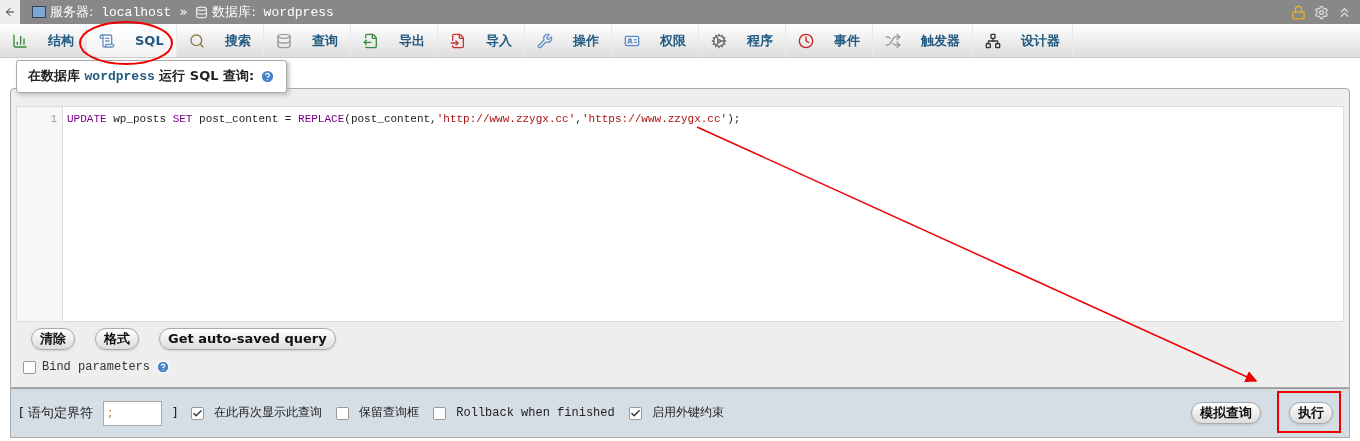  Describe the element at coordinates (220, 40) in the screenshot. I see `tab: 搜索` at that location.